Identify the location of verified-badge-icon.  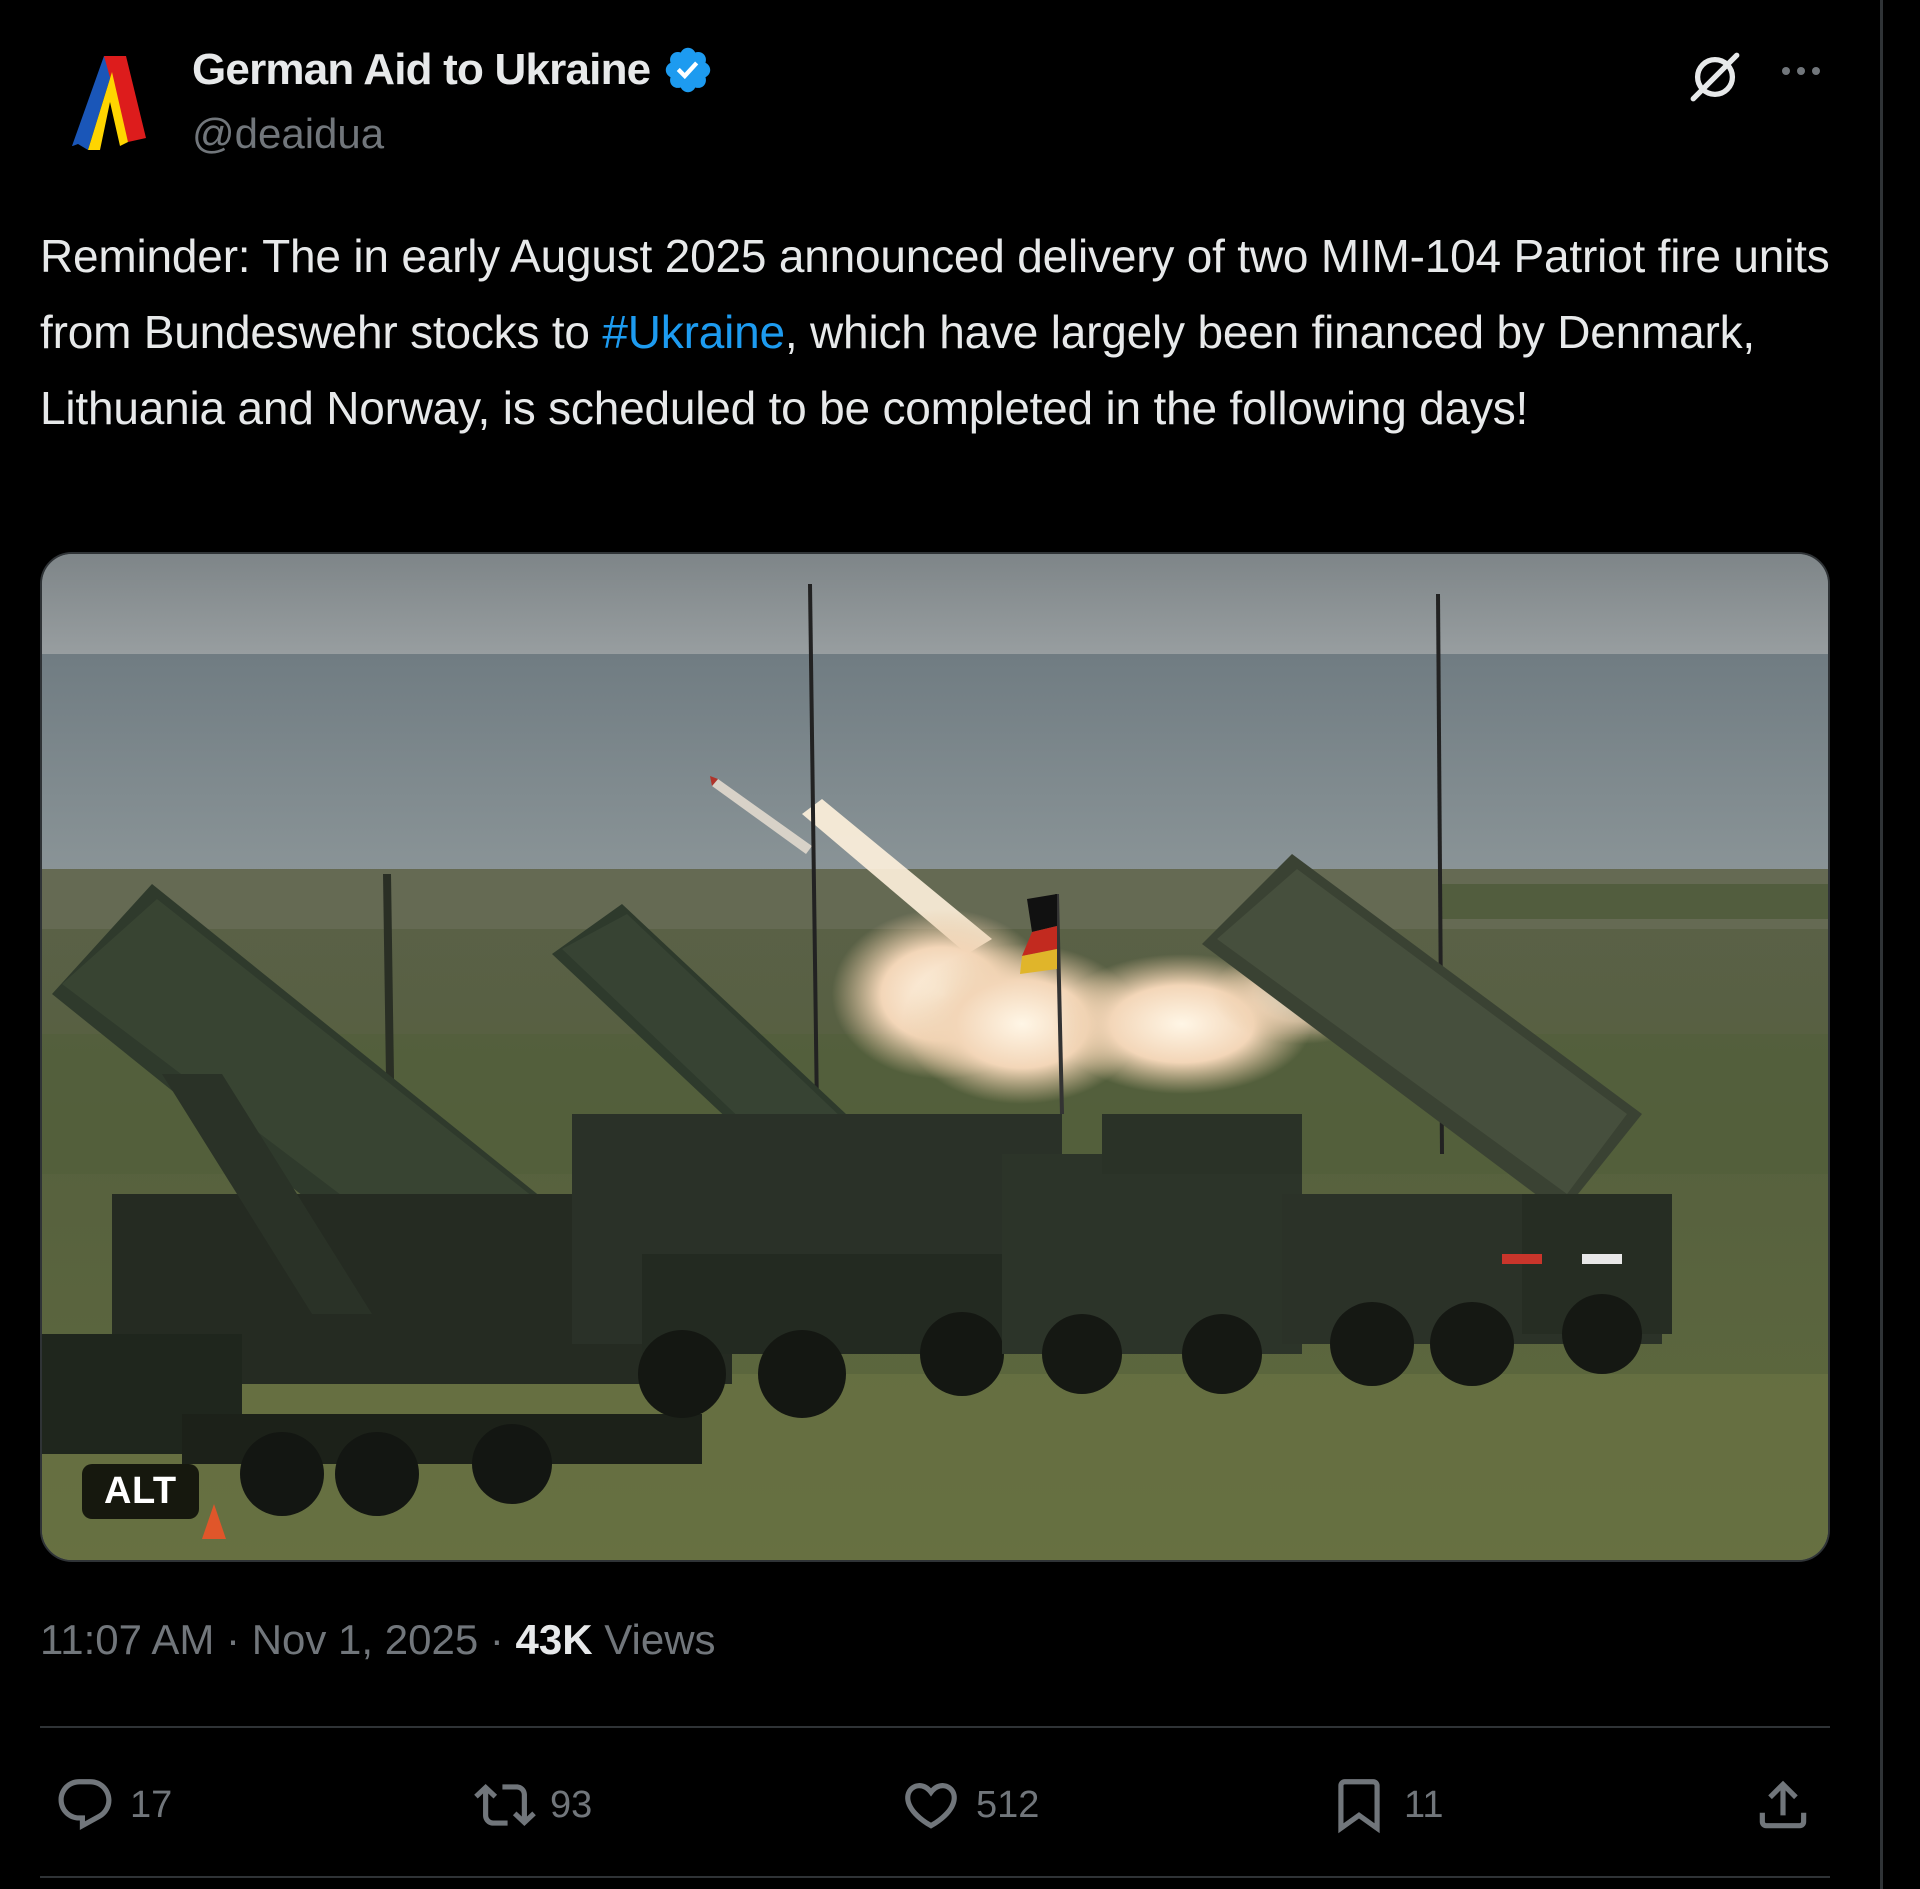
(688, 70).